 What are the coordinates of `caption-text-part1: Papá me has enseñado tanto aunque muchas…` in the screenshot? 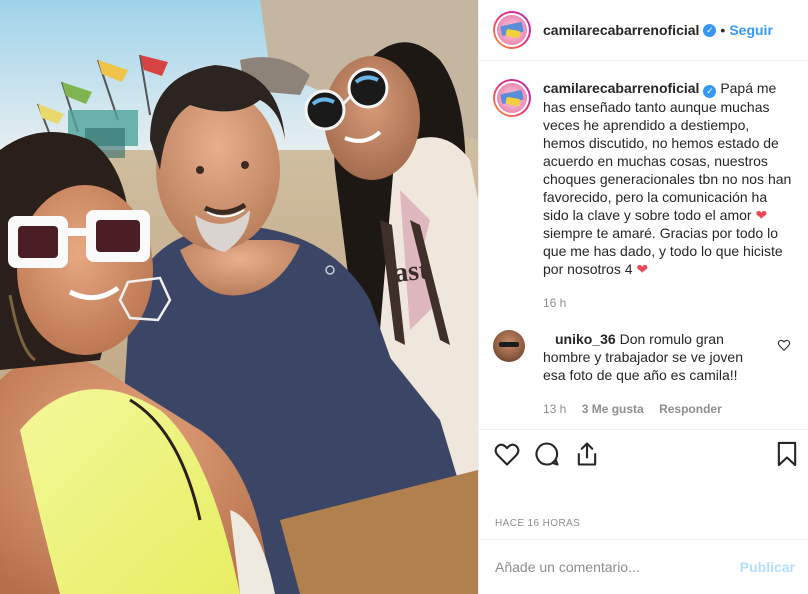 It's located at (667, 151).